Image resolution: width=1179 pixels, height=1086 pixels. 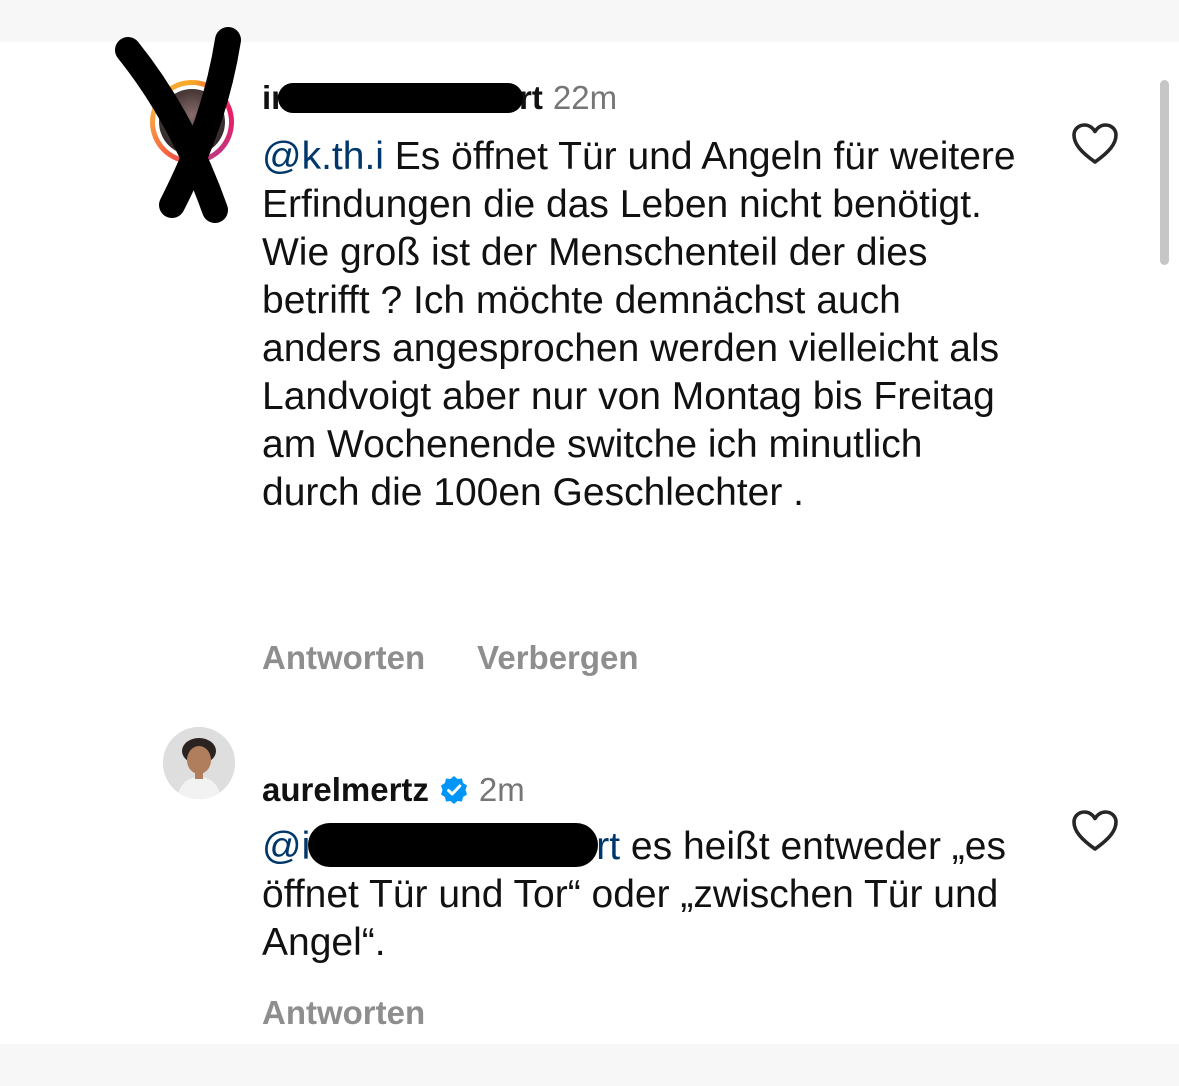 I want to click on comment-actions: Antworten Verbergen, so click(x=450, y=658).